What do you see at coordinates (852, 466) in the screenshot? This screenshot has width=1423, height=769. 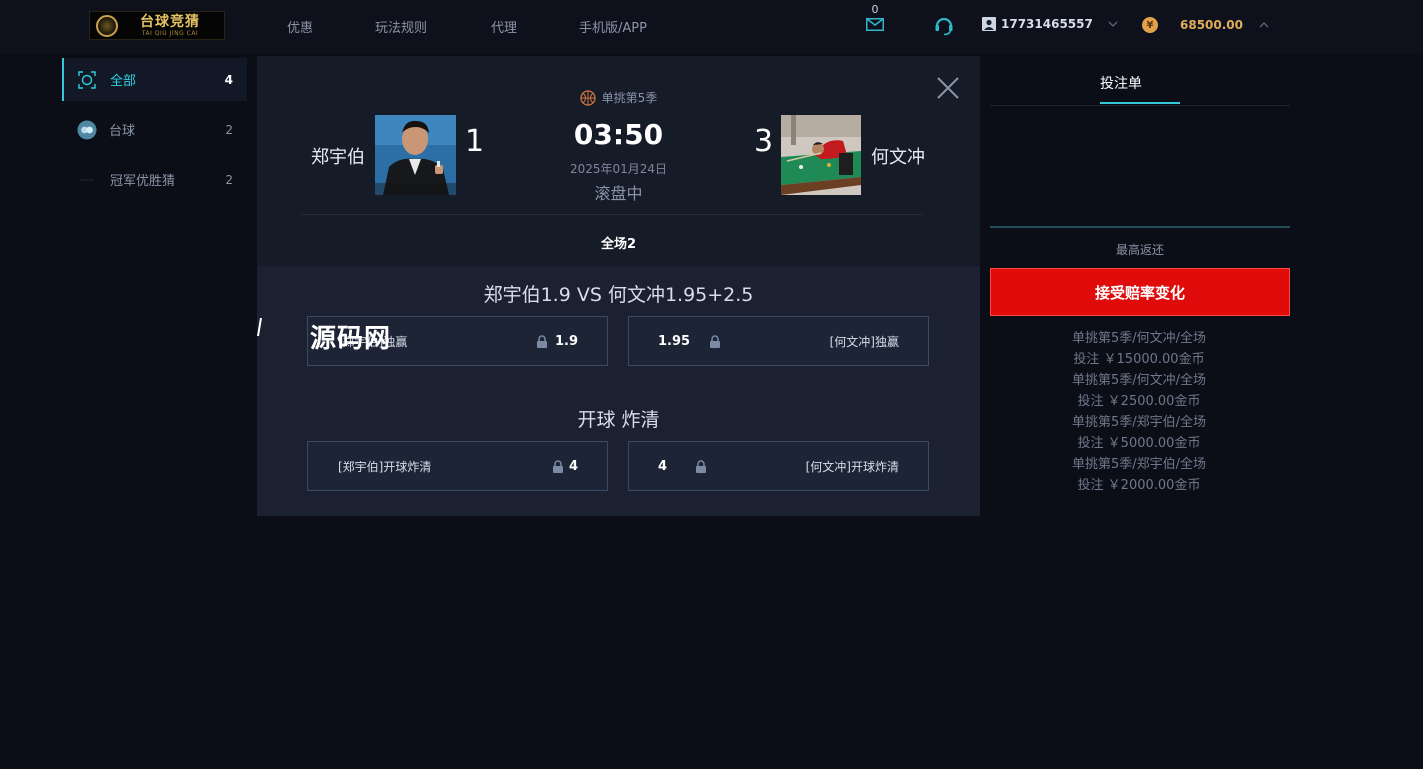 I see `bet-option-label: [何文冲]开球炸清` at bounding box center [852, 466].